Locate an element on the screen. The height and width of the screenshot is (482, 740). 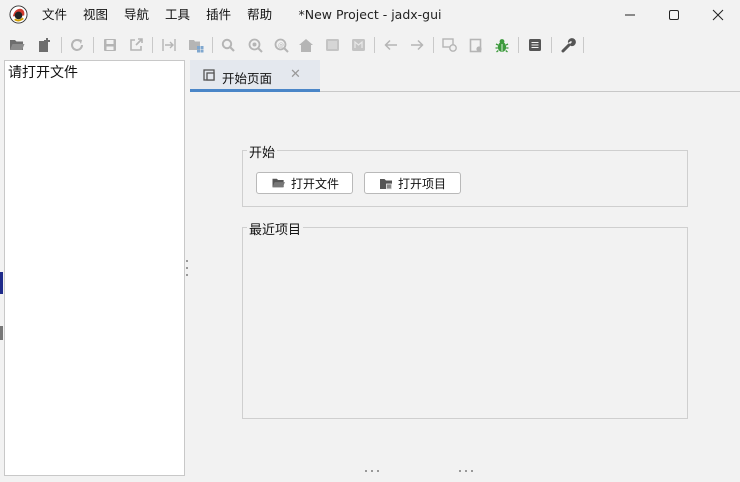
splitter-handle is located at coordinates (187, 268).